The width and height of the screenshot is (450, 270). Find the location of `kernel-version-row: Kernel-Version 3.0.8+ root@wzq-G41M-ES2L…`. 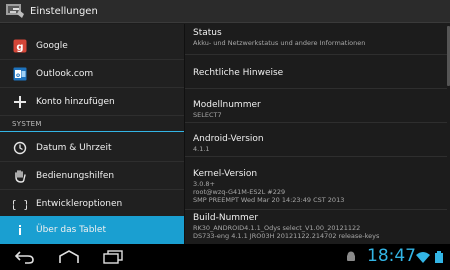

kernel-version-row: Kernel-Version 3.0.8+ root@wzq-G41M-ES2L… is located at coordinates (316, 183).